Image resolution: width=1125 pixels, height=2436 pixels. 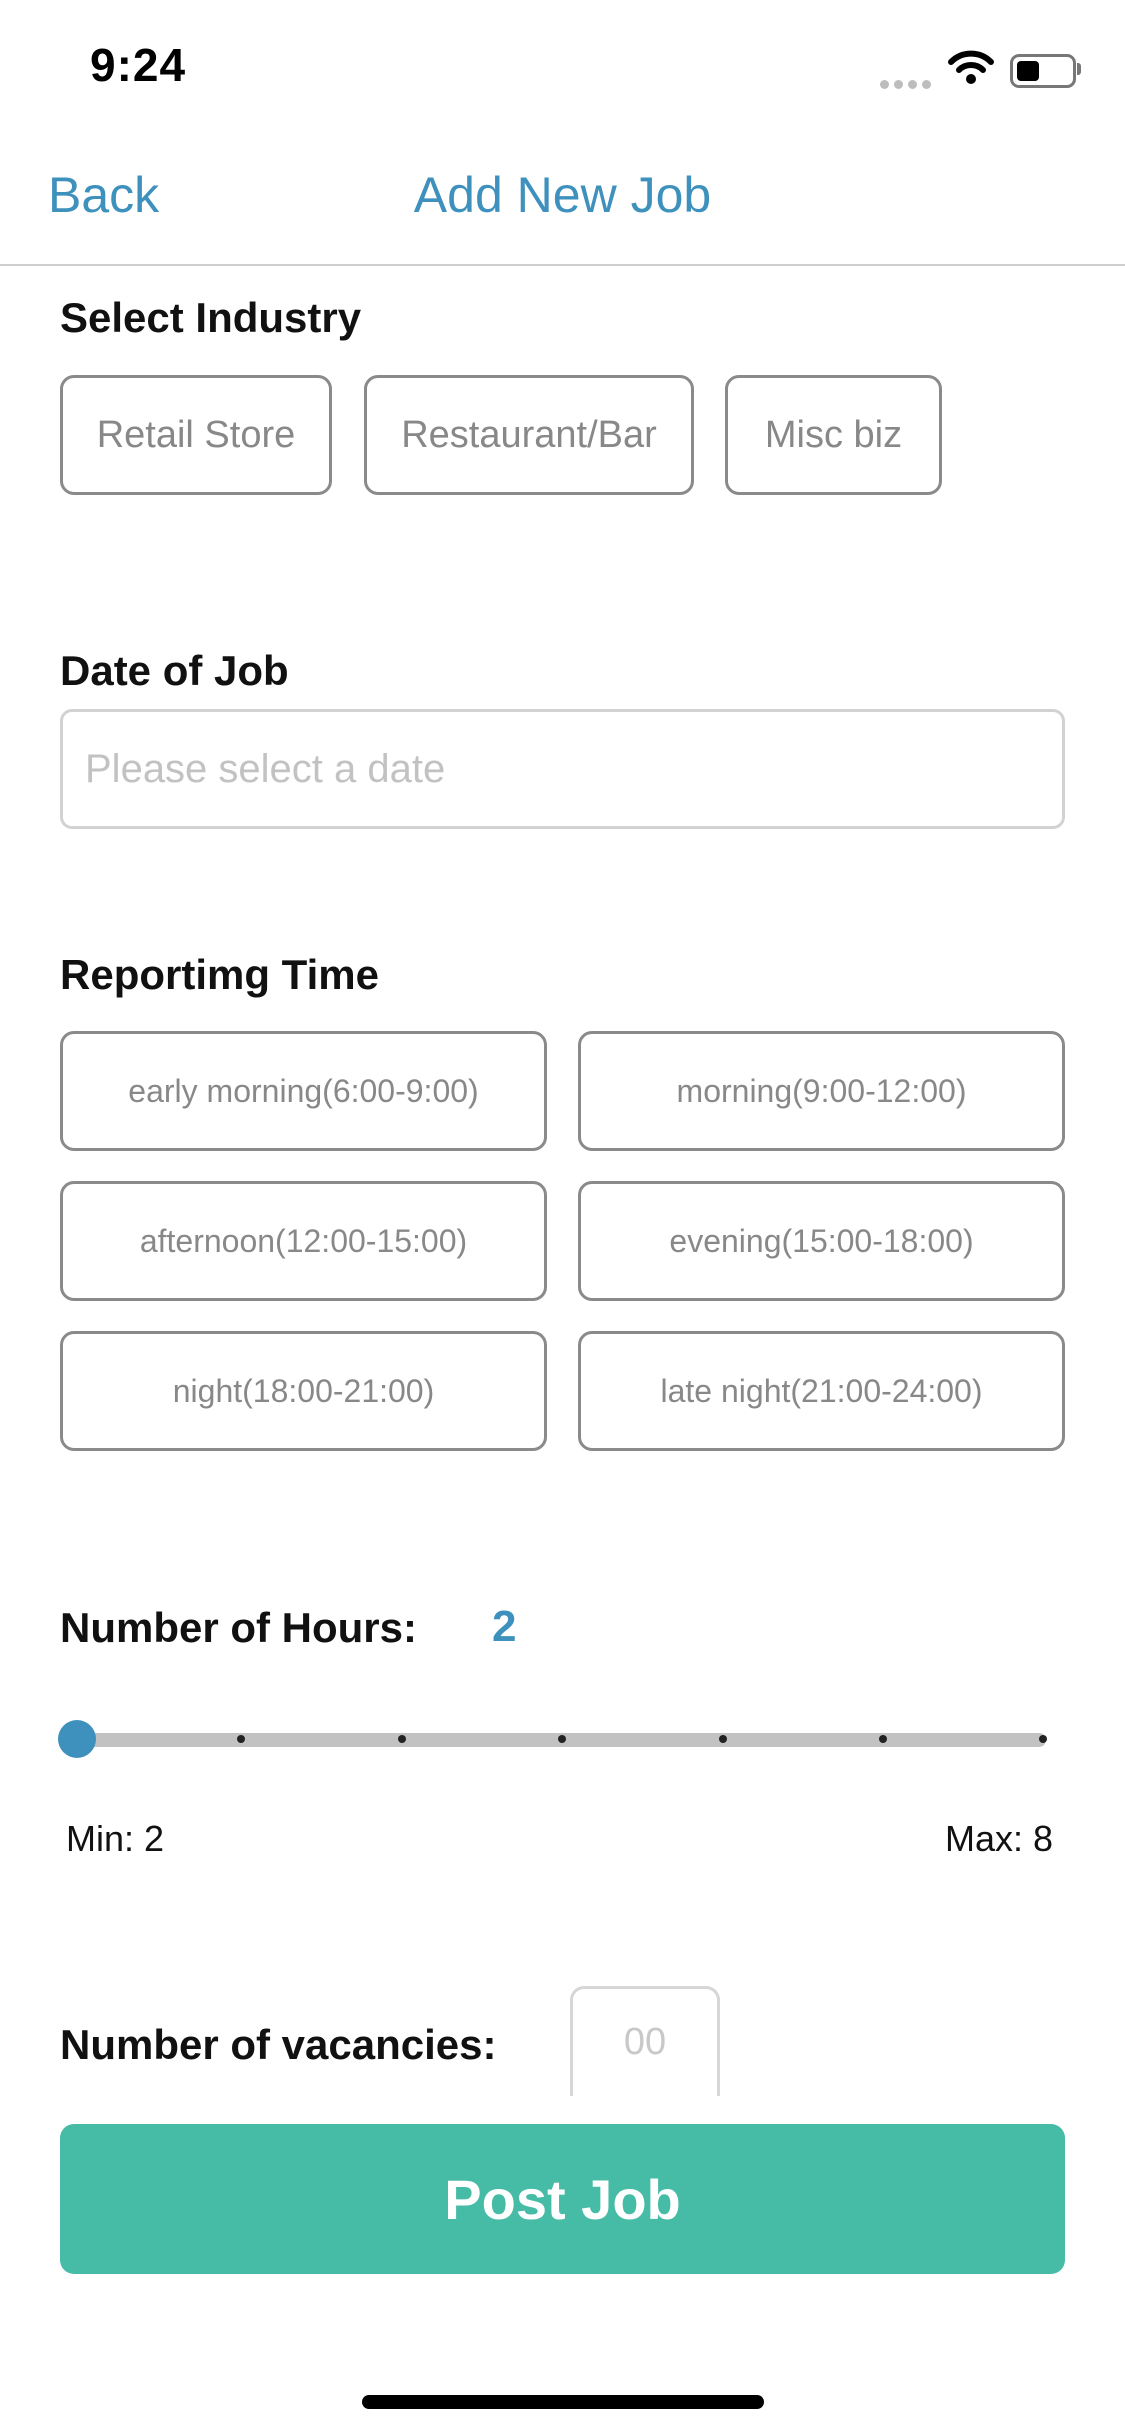 I want to click on time-option-morning: morning(9:00-12:00), so click(x=821, y=1091).